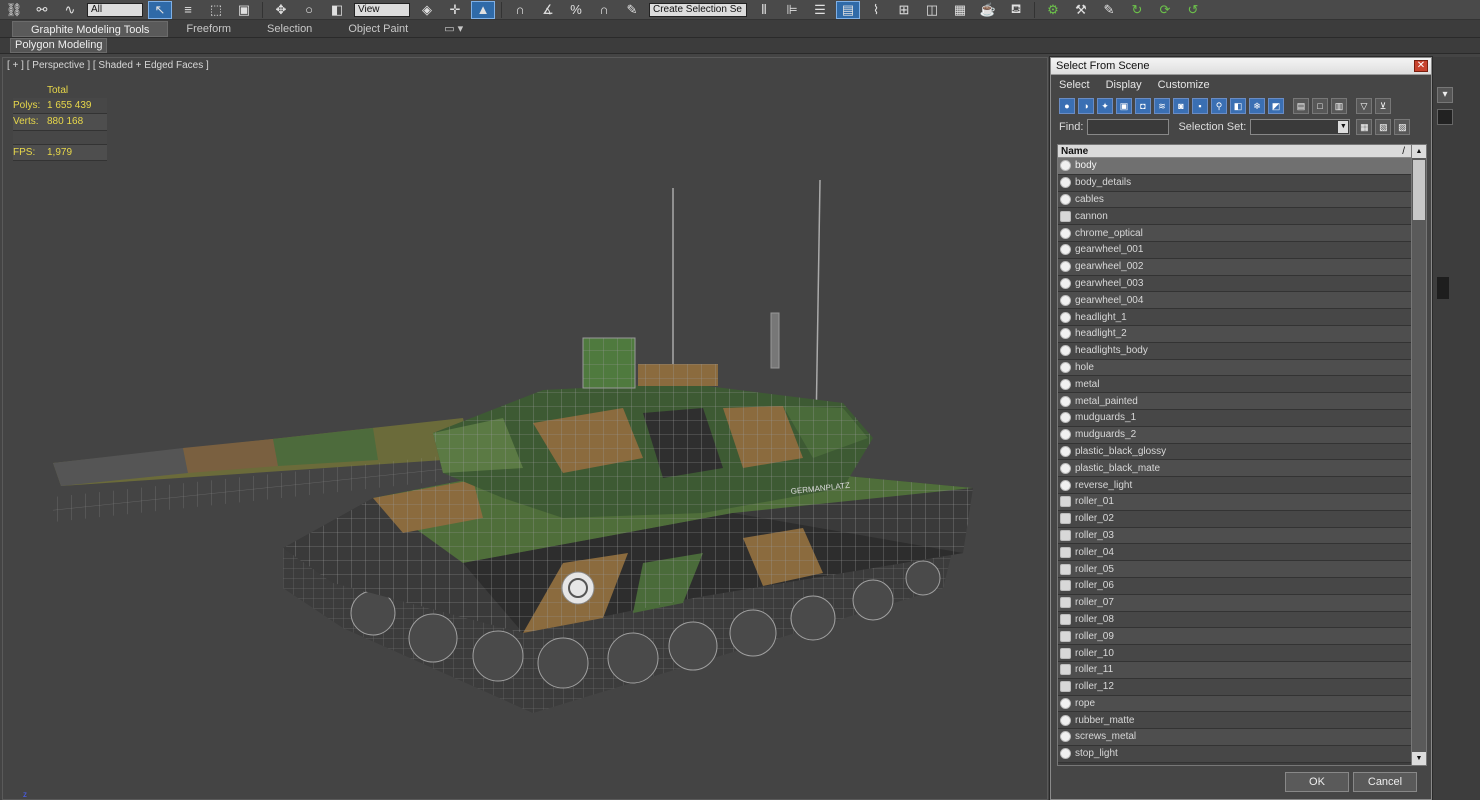 This screenshot has height=800, width=1480. What do you see at coordinates (1234, 553) in the screenshot?
I see `list-item: roller_04` at bounding box center [1234, 553].